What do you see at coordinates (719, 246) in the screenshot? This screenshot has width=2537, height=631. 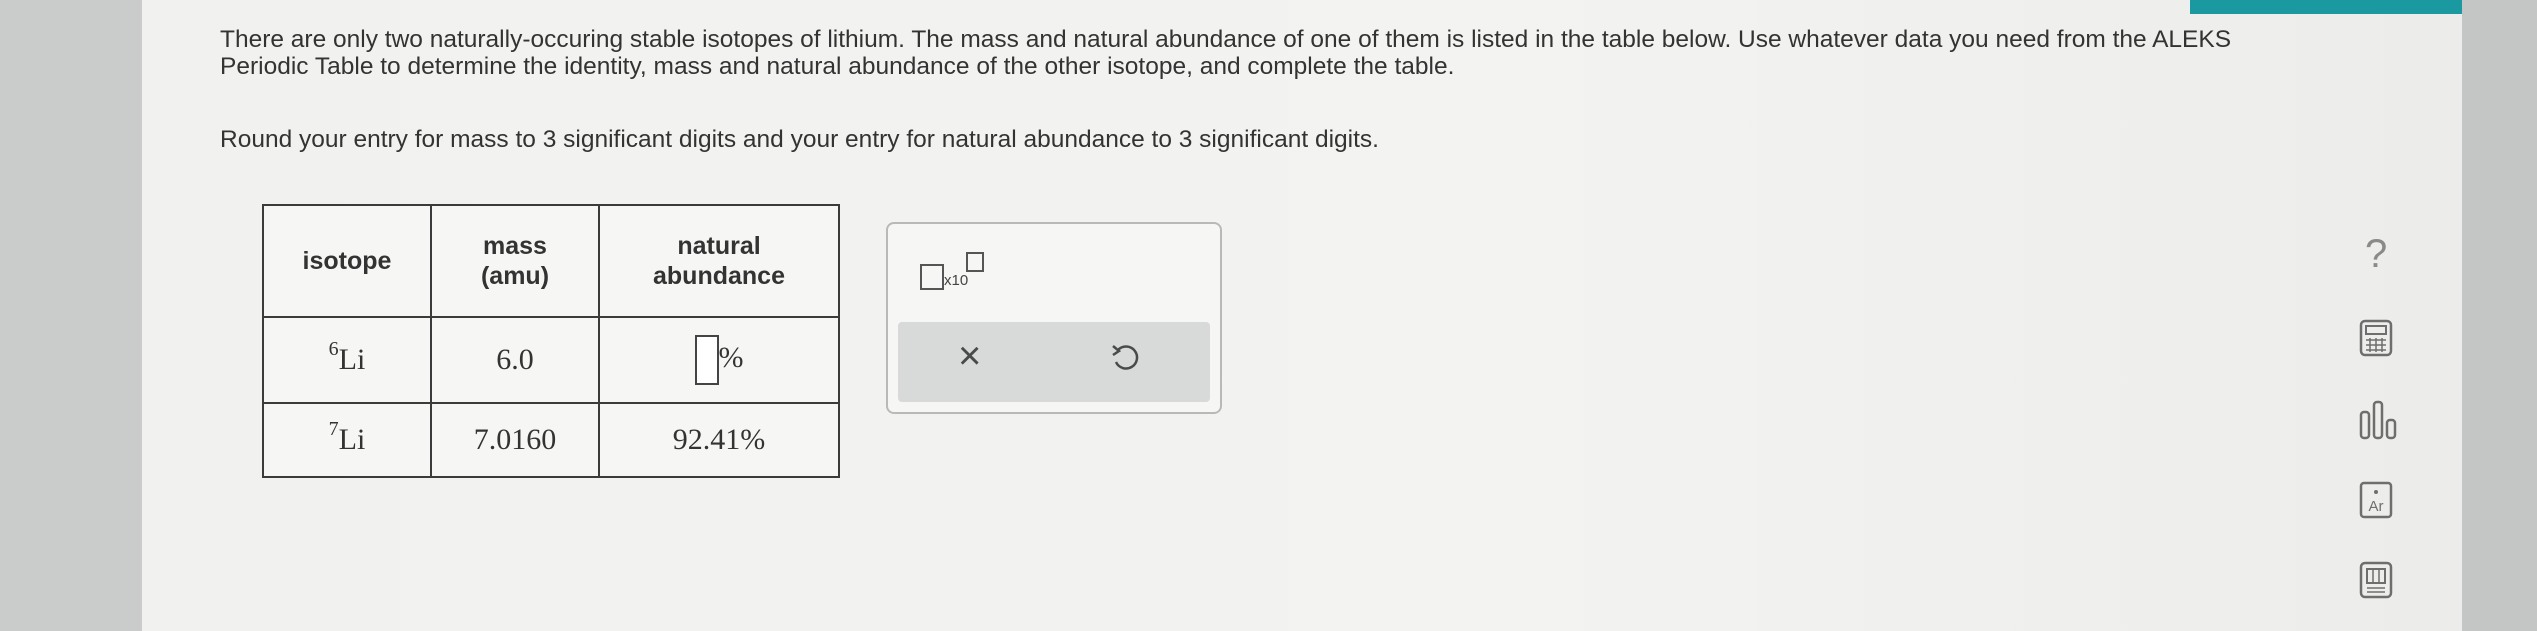 I see `abundance-header-line1: natural` at bounding box center [719, 246].